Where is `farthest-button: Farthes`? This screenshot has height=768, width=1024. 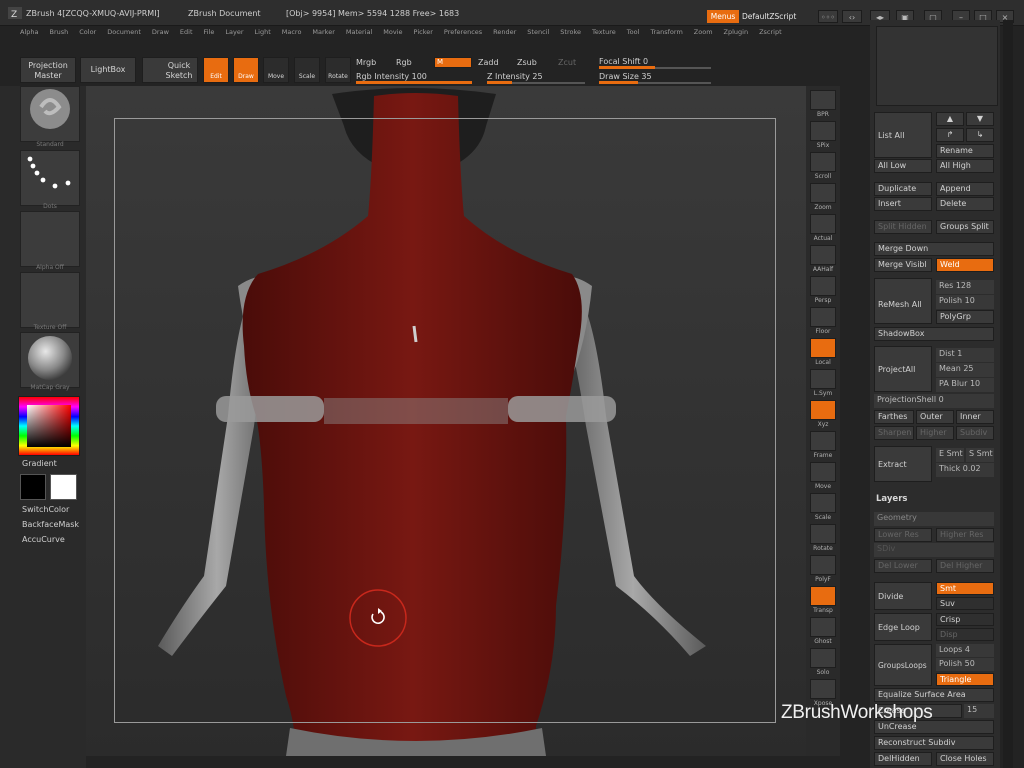 farthest-button: Farthes is located at coordinates (894, 417).